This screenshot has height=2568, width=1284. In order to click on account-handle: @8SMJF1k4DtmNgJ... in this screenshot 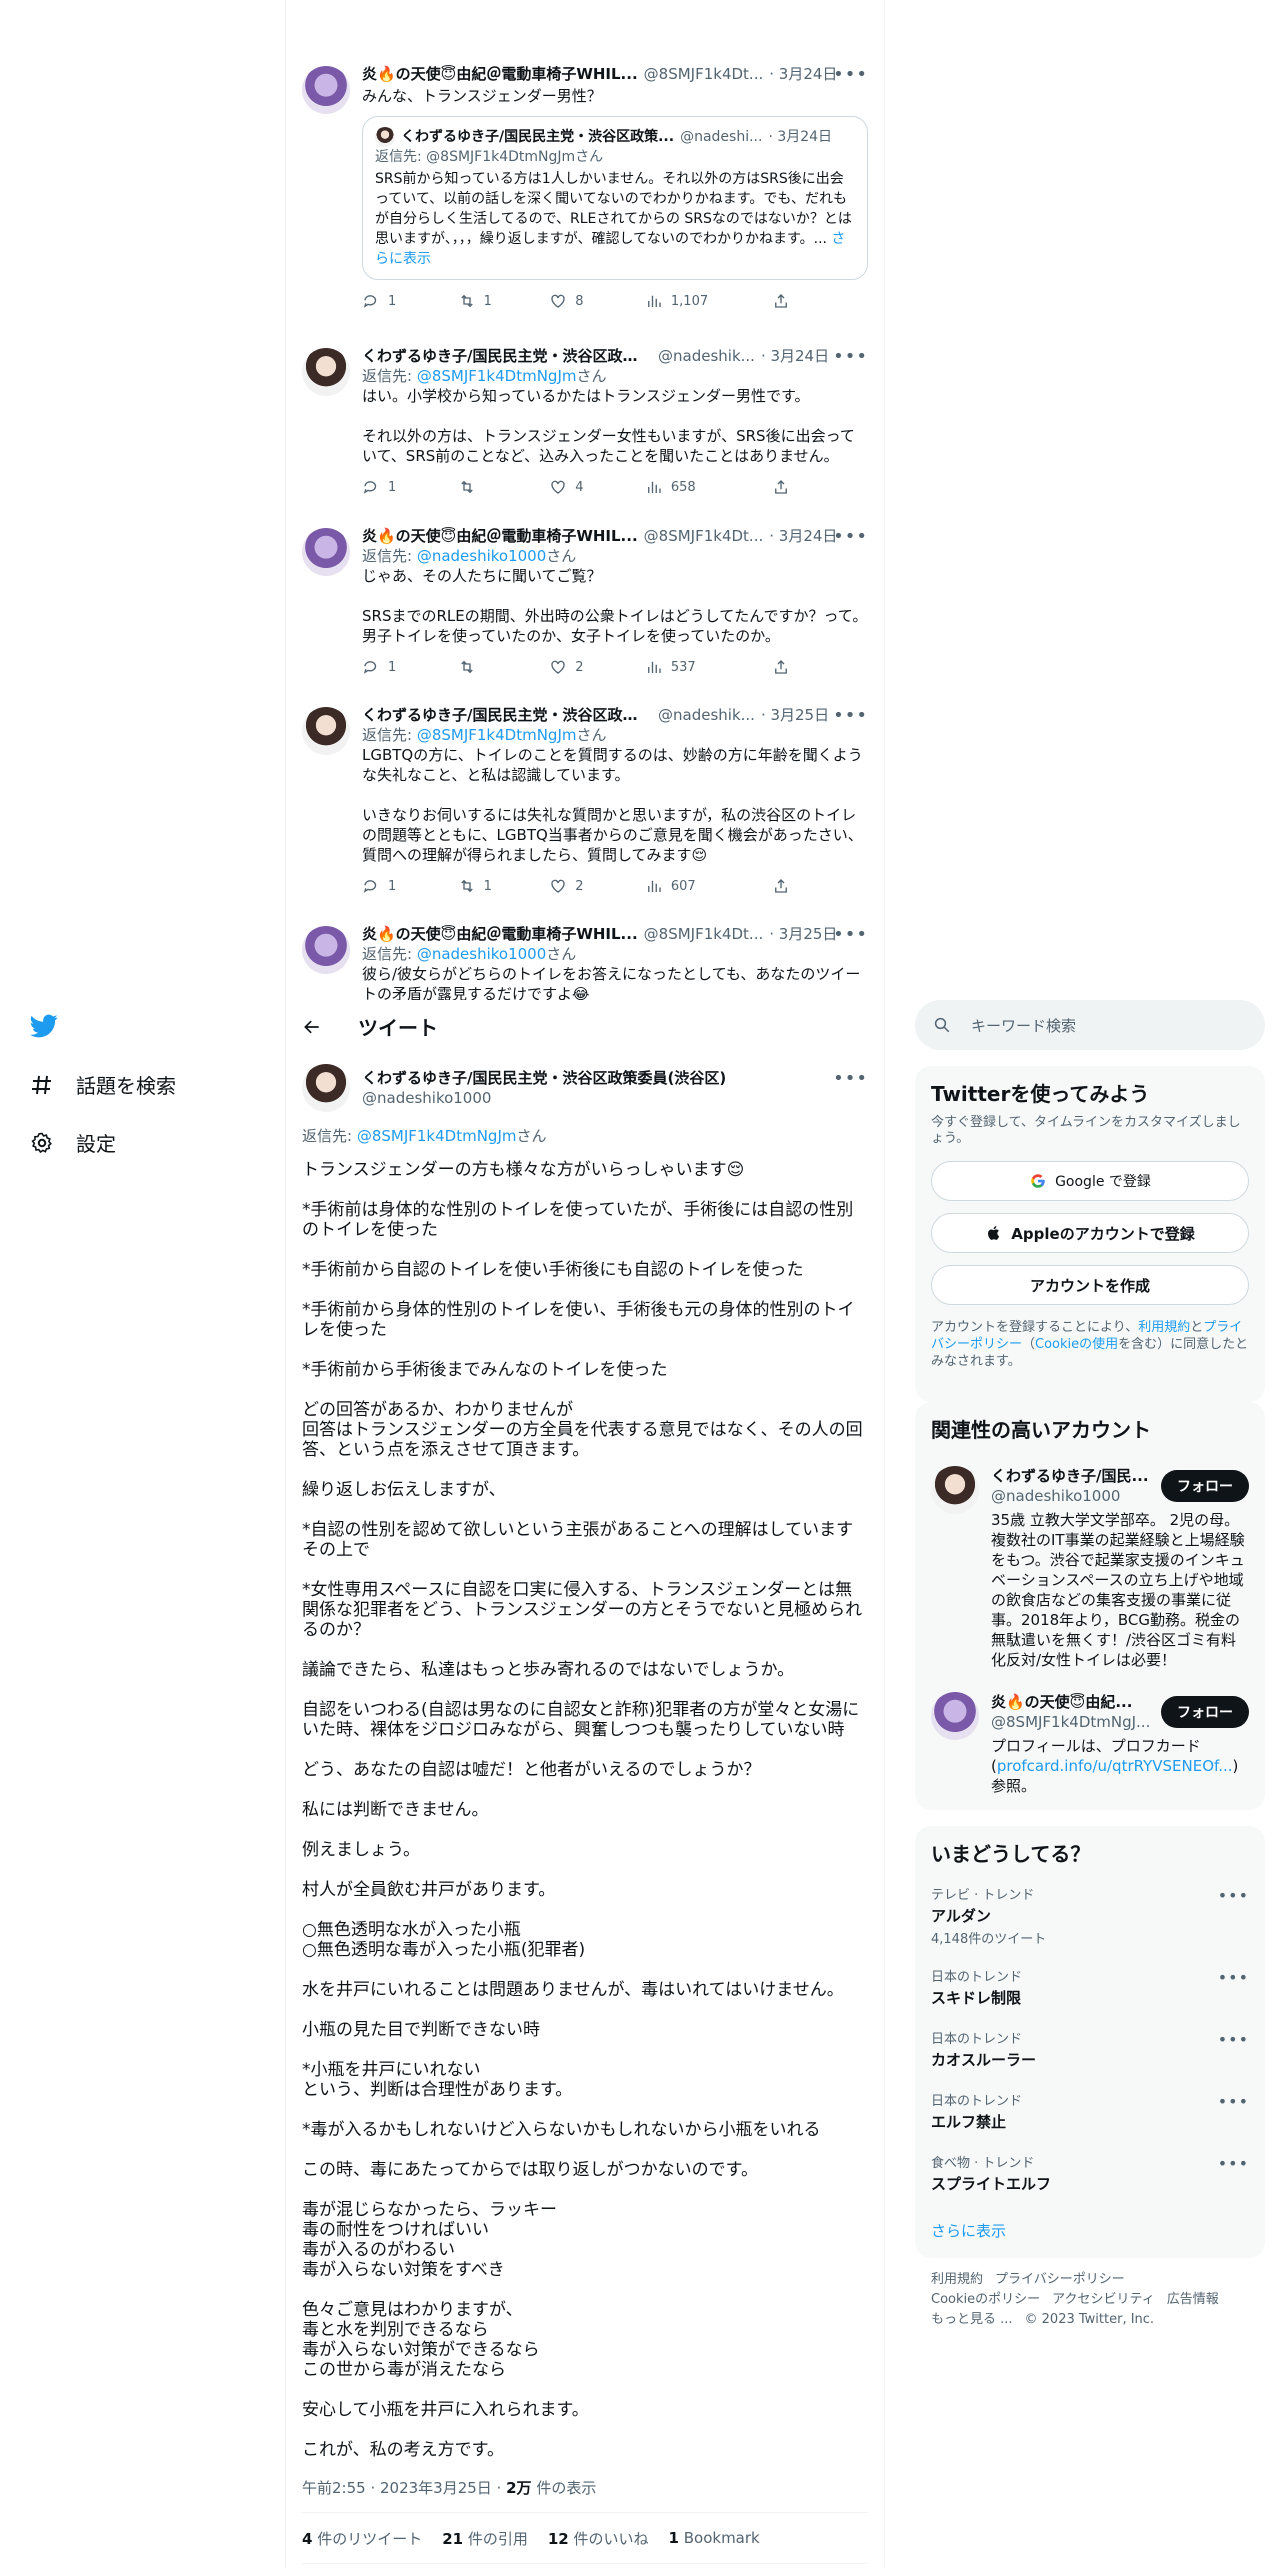, I will do `click(1071, 1722)`.